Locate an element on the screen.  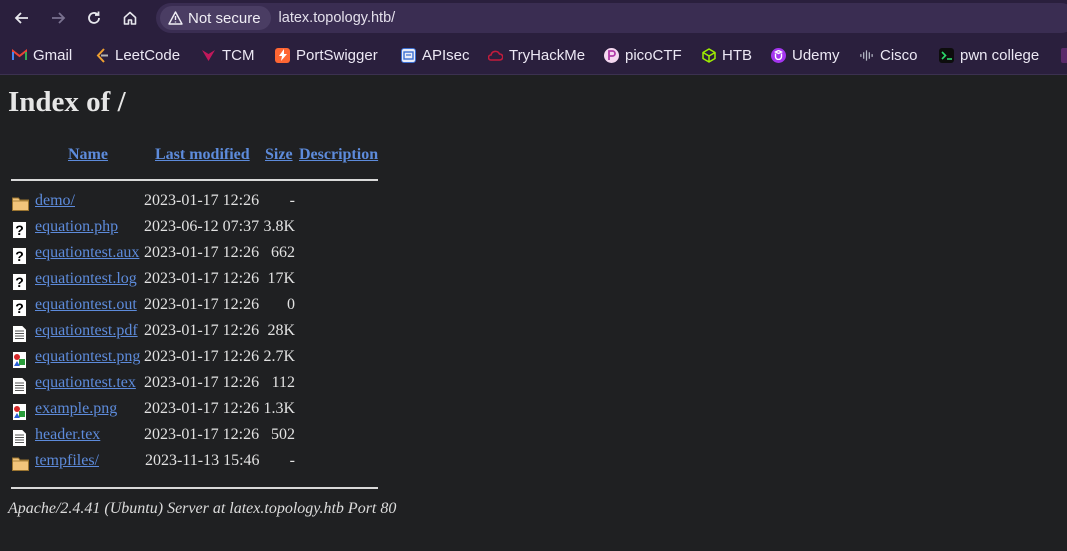
file-link: equationtest.log is located at coordinates (86, 279).